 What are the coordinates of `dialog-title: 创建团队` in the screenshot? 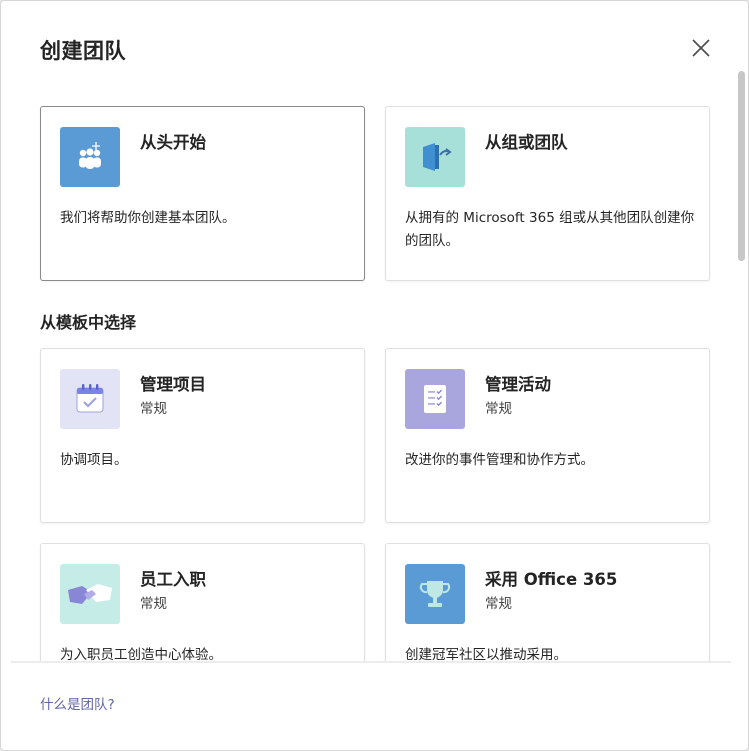 It's located at (83, 51).